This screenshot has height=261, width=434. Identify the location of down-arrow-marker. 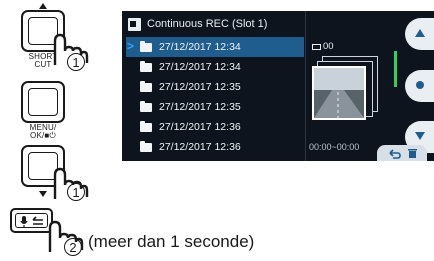
(43, 194).